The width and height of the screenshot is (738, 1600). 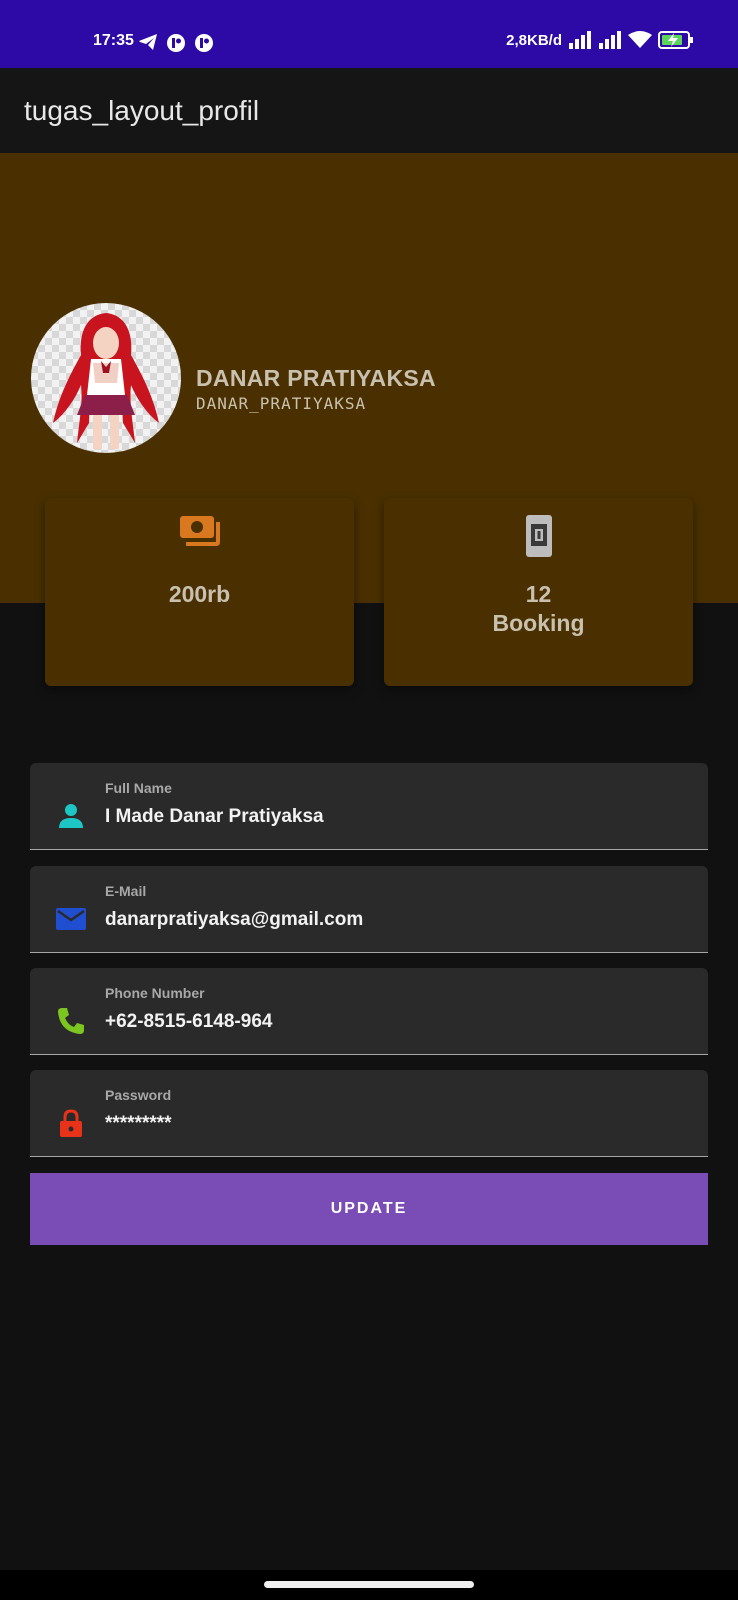 What do you see at coordinates (71, 1123) in the screenshot?
I see `lock-icon` at bounding box center [71, 1123].